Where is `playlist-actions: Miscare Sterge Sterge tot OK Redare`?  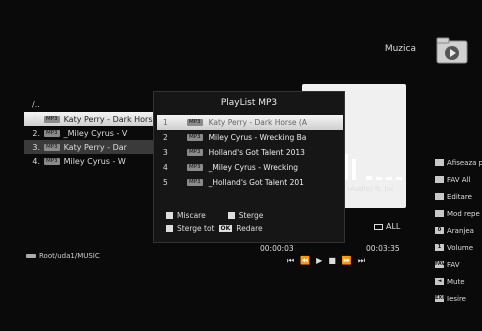
playlist-actions: Miscare Sterge Sterge tot OK Redare is located at coordinates (214, 222).